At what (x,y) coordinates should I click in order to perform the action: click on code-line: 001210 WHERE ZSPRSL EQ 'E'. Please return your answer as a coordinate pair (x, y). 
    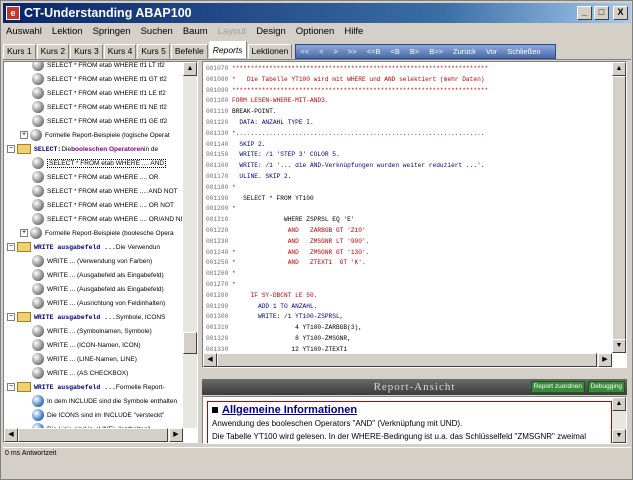
    Looking at the image, I should click on (280, 220).